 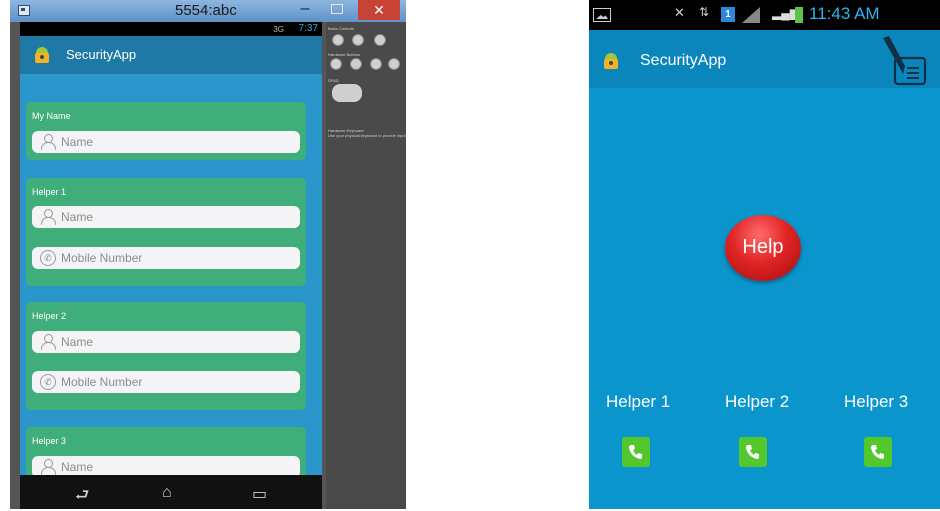 I want to click on help-button: Help, so click(x=763, y=248).